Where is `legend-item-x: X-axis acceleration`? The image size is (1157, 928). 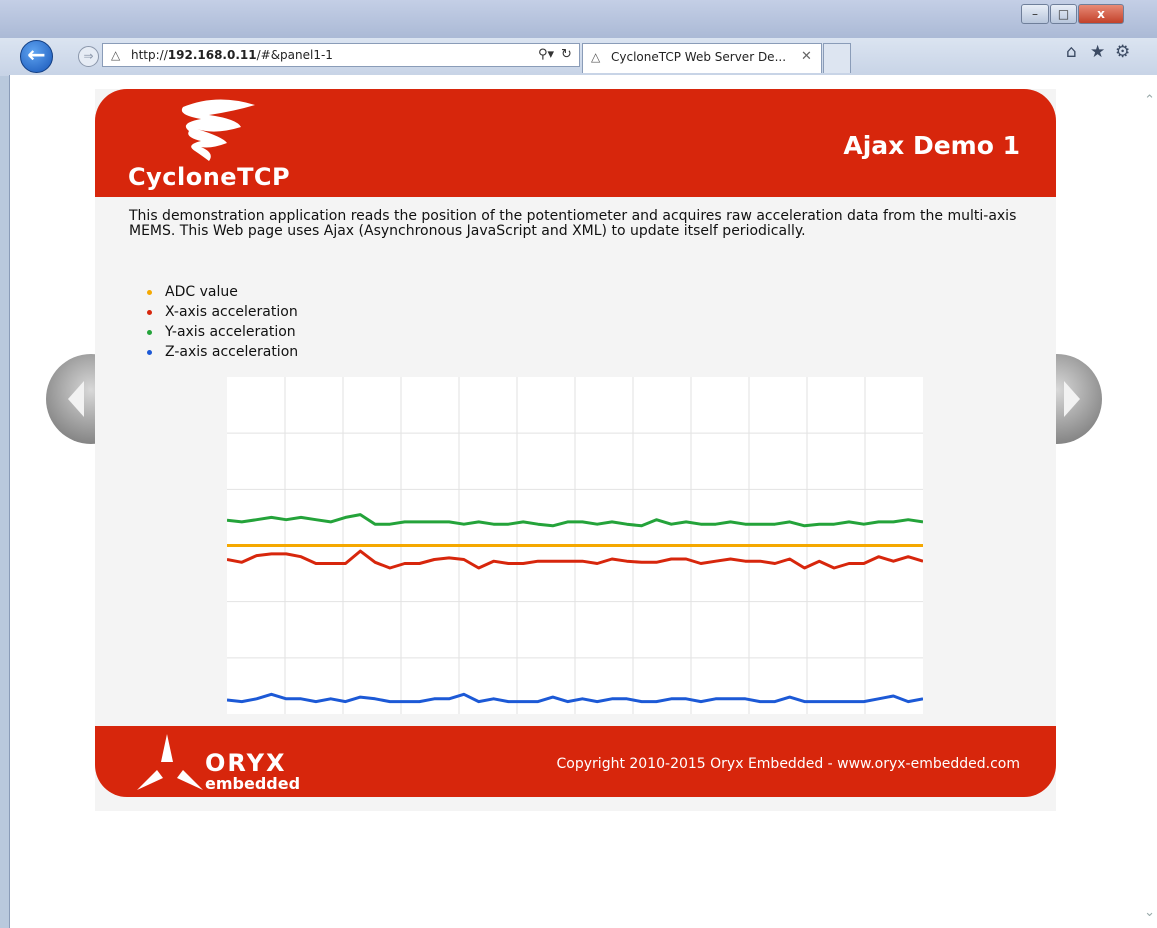 legend-item-x: X-axis acceleration is located at coordinates (222, 312).